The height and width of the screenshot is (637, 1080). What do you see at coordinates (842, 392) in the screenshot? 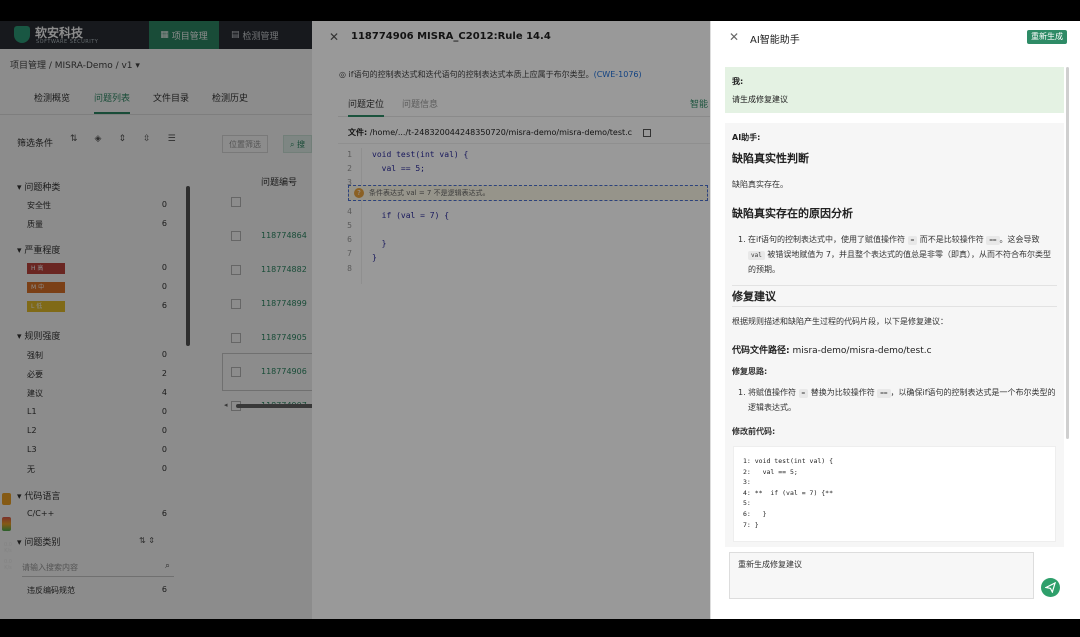
I see `idea-text-2: 替换为比较操作符` at bounding box center [842, 392].